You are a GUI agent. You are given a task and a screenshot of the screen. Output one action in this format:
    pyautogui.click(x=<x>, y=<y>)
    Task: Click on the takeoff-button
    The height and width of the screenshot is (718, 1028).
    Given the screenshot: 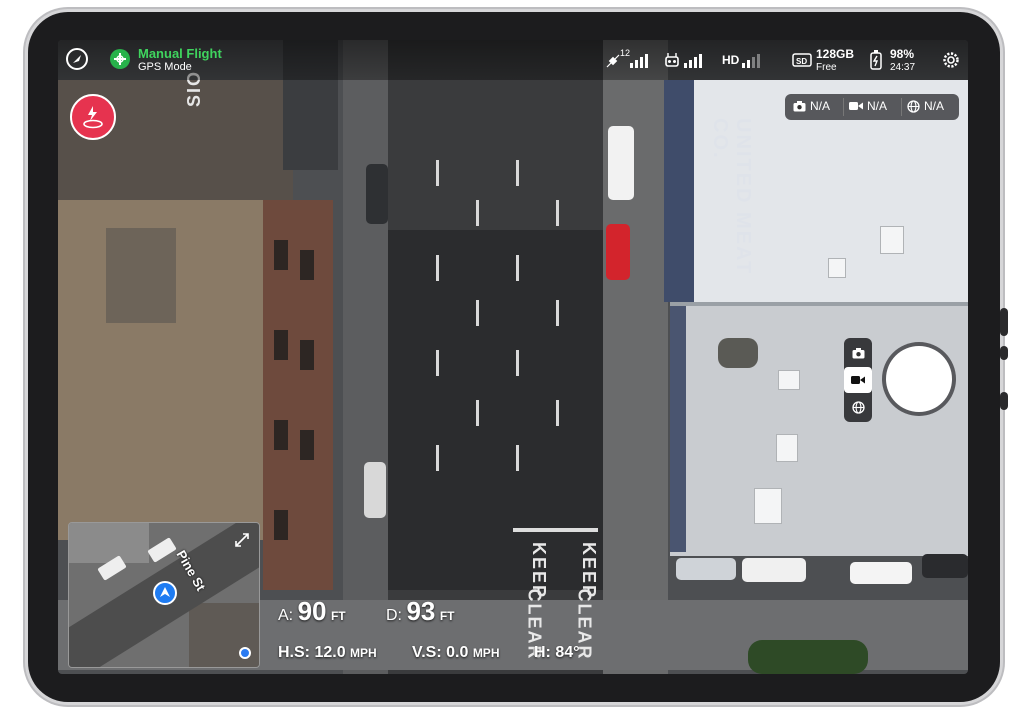 What is the action you would take?
    pyautogui.click(x=93, y=117)
    